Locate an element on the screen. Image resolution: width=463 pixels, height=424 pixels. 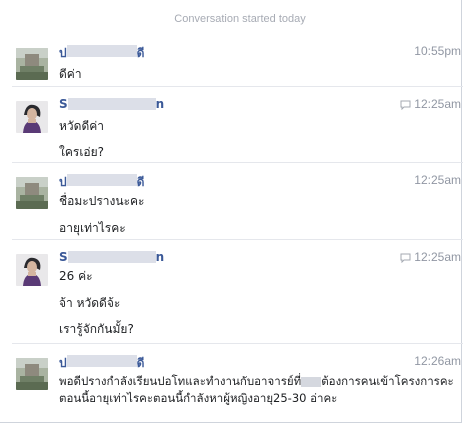
message-text: หวัดดีค่า is located at coordinates (81, 126).